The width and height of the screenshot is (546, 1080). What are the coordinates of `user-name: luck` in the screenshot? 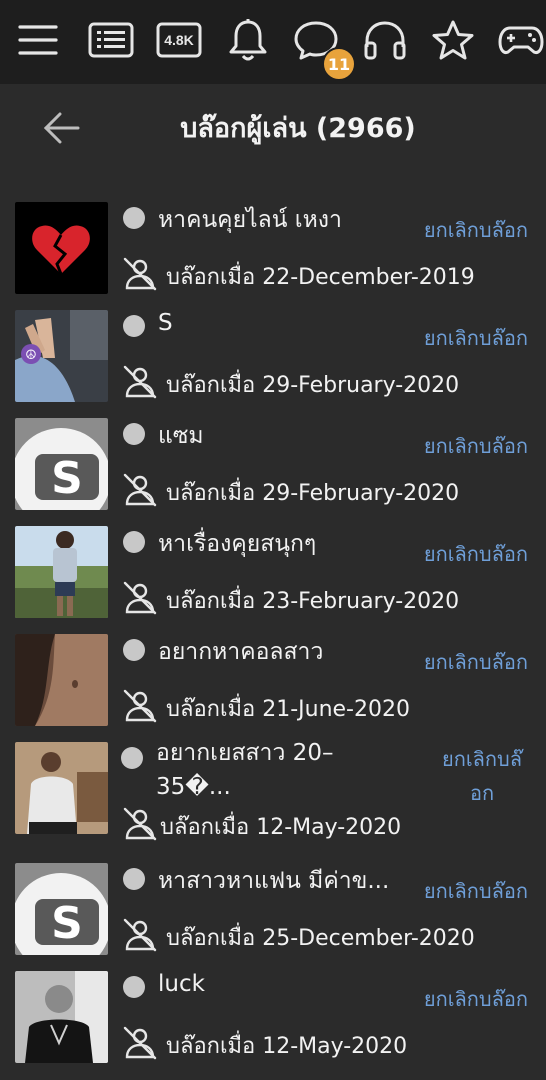 It's located at (181, 984).